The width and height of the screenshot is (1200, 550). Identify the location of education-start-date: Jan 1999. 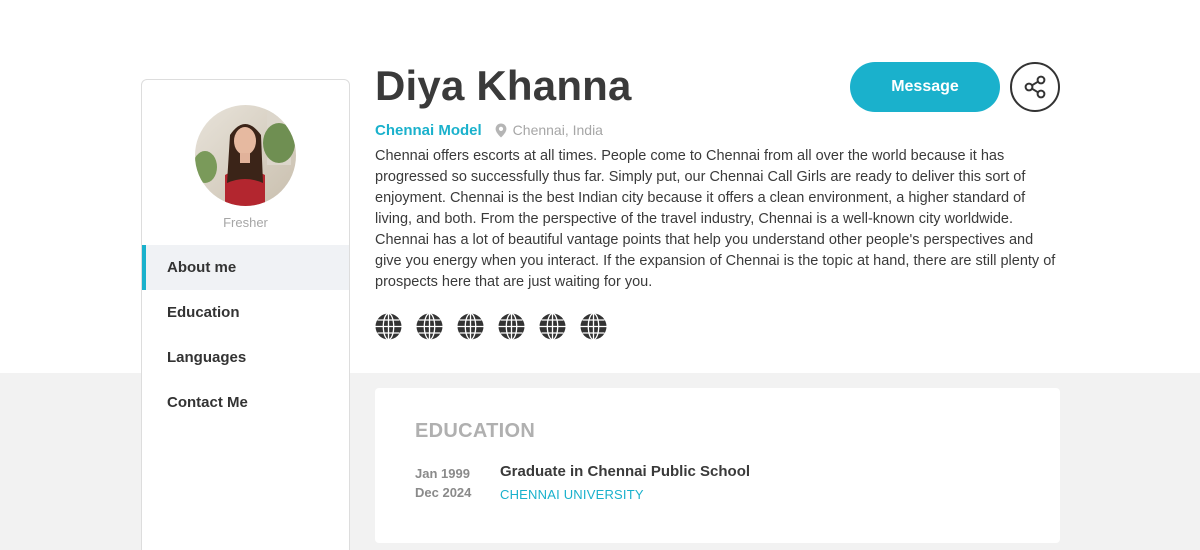
(442, 473).